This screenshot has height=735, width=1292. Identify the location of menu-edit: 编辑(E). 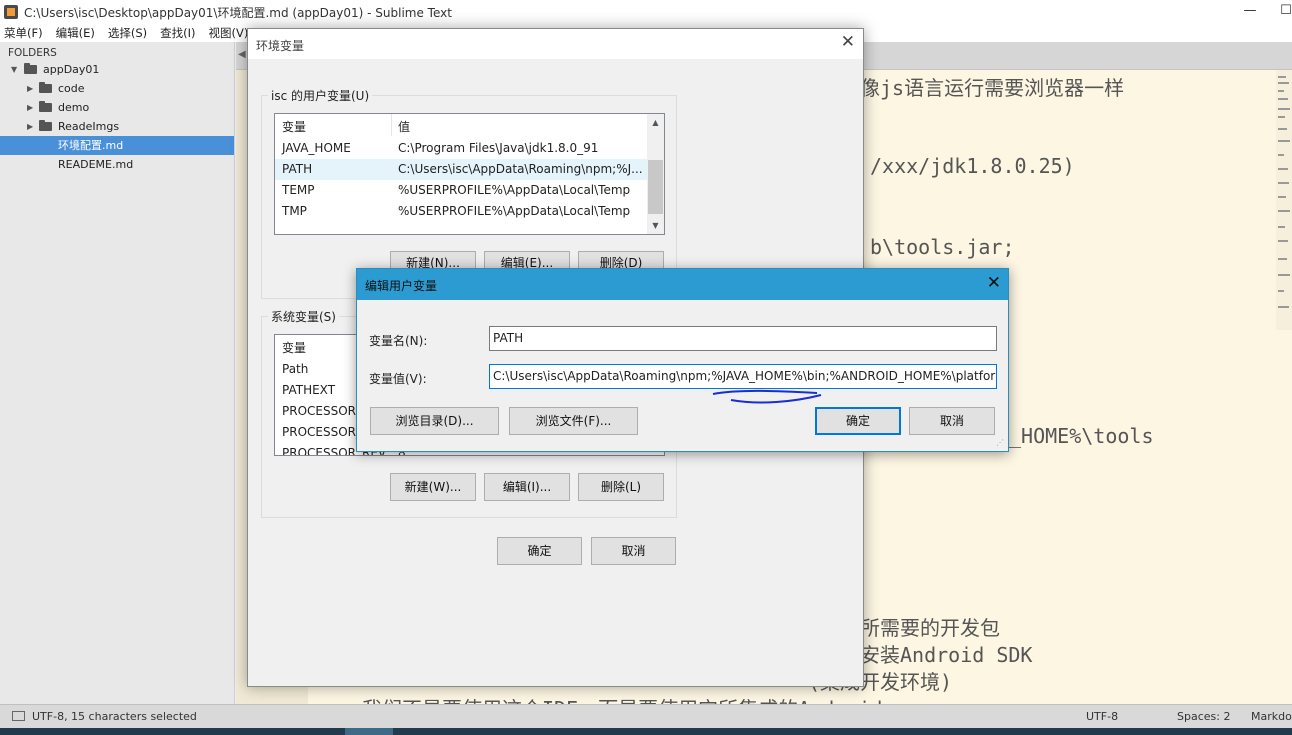
(75, 33).